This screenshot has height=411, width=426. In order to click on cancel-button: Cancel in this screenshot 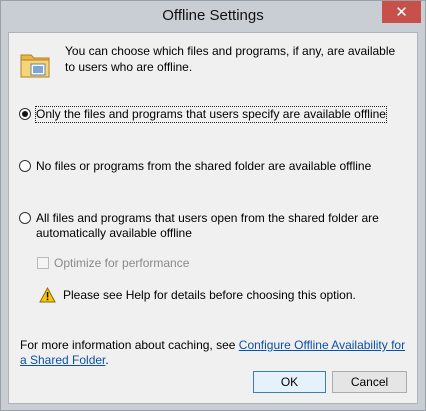, I will do `click(369, 382)`.